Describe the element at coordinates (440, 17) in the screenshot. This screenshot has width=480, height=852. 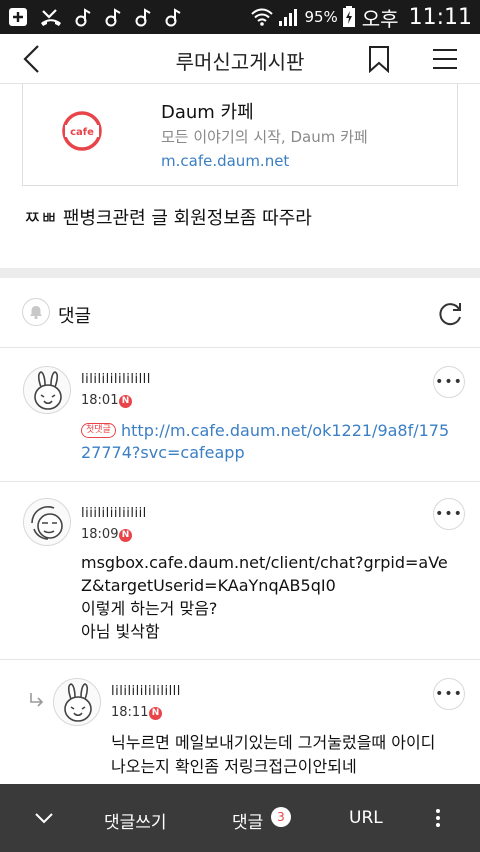
I see `status-time: 11:11` at that location.